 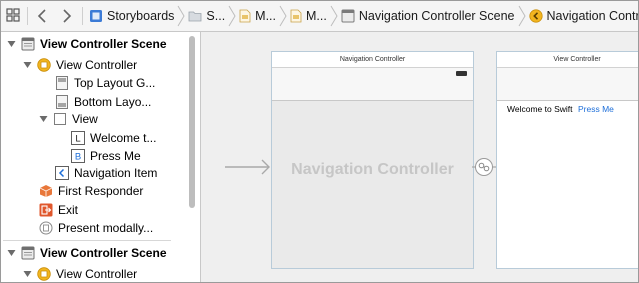 What do you see at coordinates (192, 122) in the screenshot?
I see `scrollbar-thumb` at bounding box center [192, 122].